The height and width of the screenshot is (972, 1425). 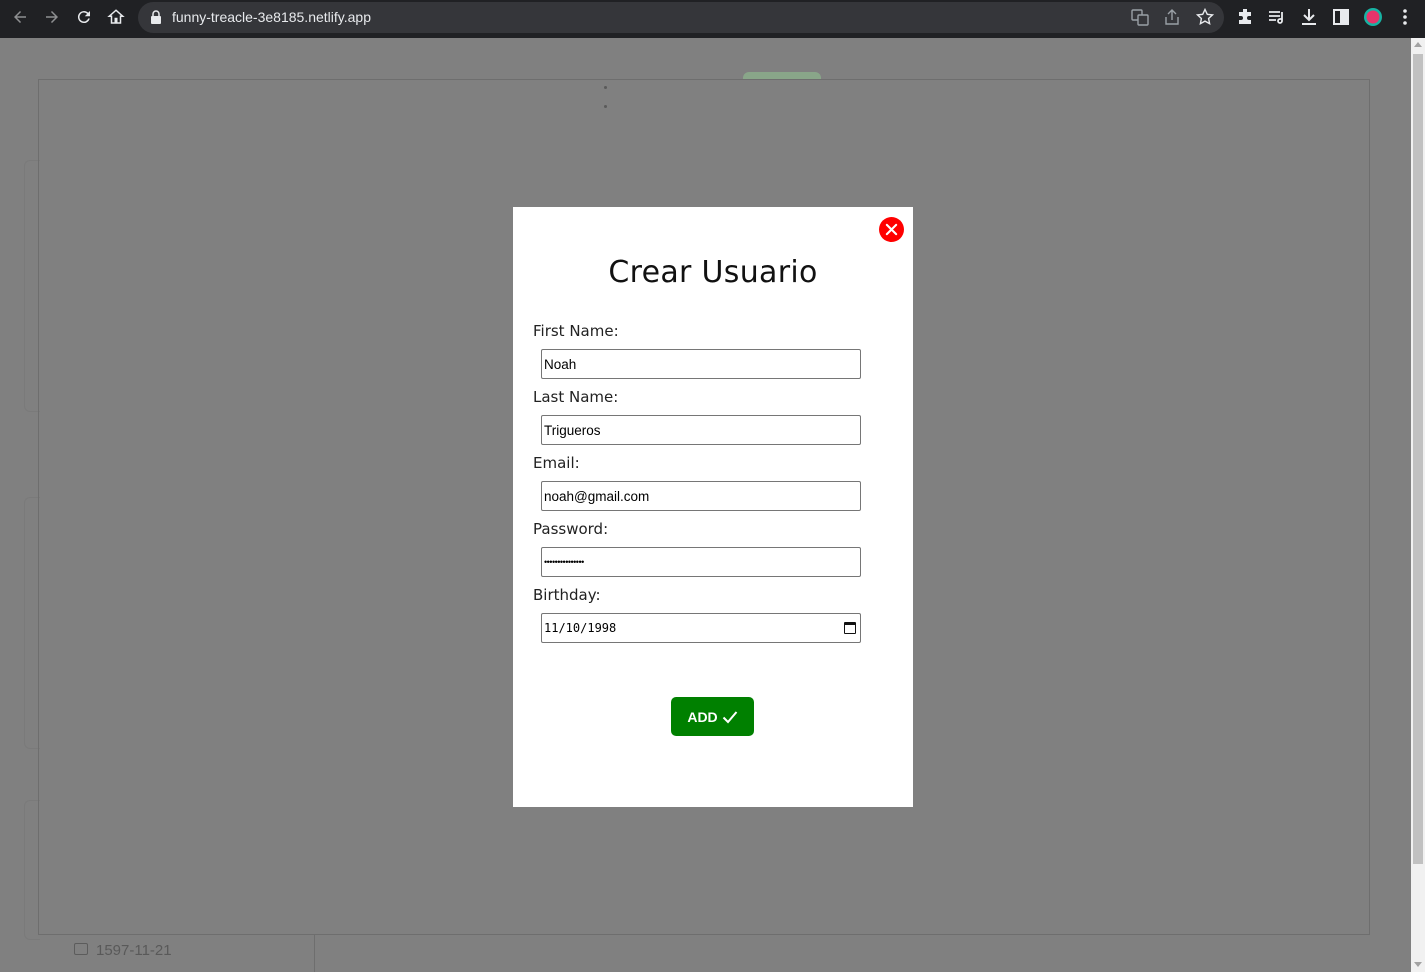 What do you see at coordinates (702, 716) in the screenshot?
I see `add-button-label: ADD` at bounding box center [702, 716].